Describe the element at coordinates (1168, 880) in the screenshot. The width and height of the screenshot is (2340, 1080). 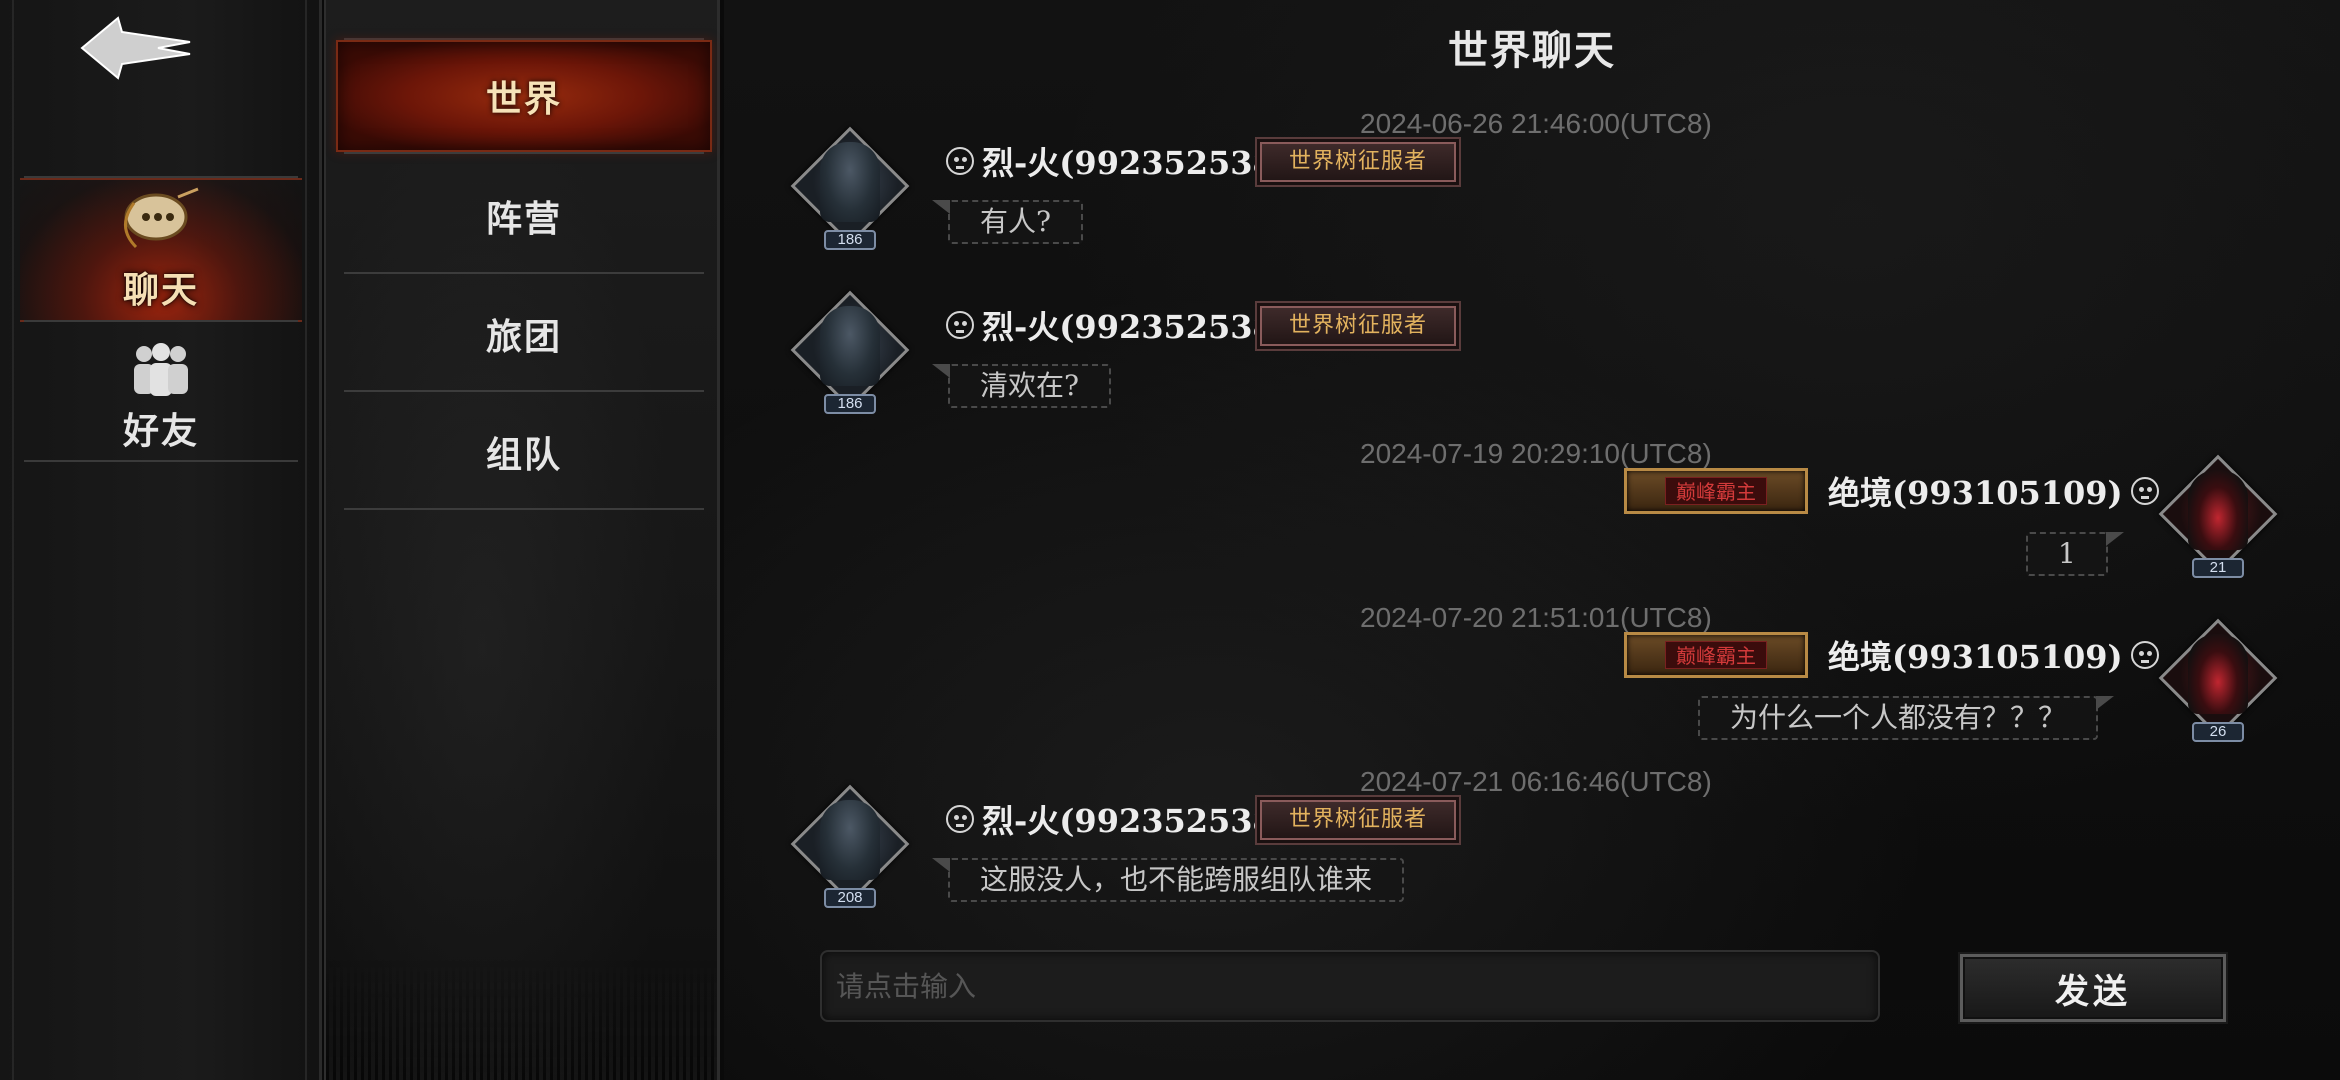
I see `message-bubble: 这服没人，也不能跨服组队谁来` at that location.